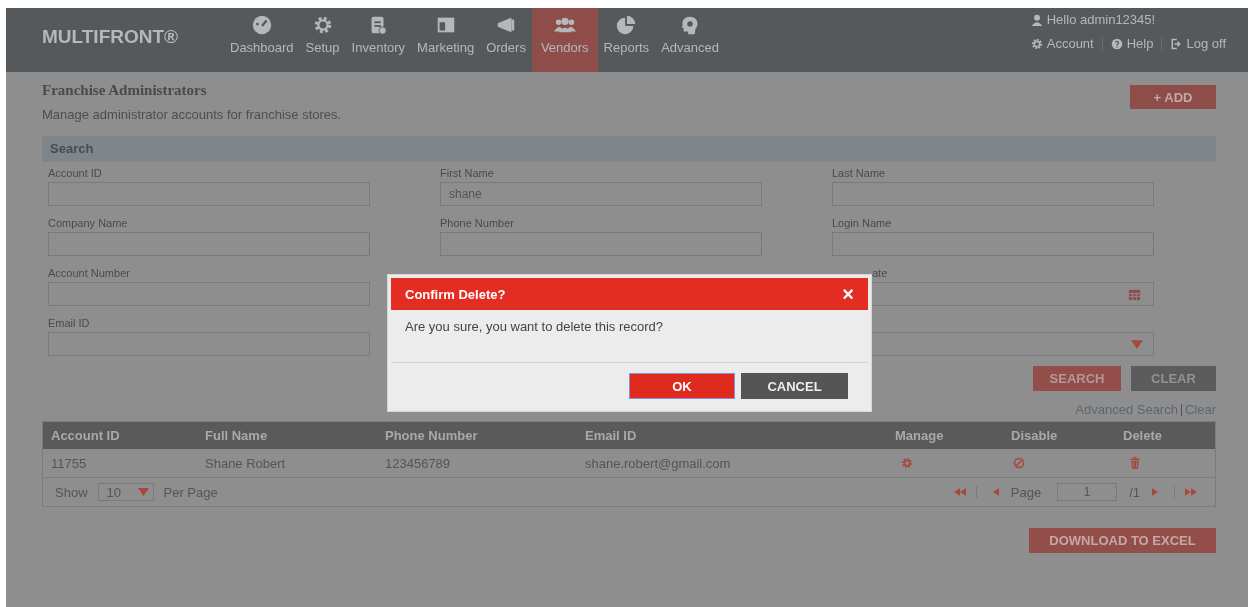  What do you see at coordinates (1206, 43) in the screenshot?
I see `header-link: Log off` at bounding box center [1206, 43].